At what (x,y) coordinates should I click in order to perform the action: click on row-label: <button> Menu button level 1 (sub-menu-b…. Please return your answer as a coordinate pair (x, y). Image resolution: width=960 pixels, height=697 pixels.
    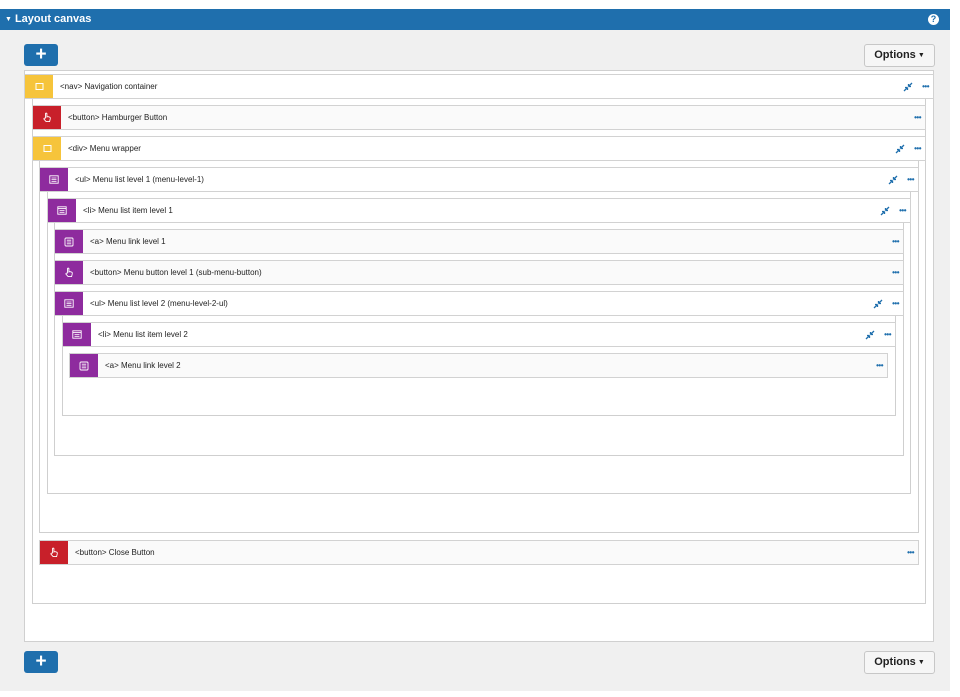
    Looking at the image, I should click on (176, 272).